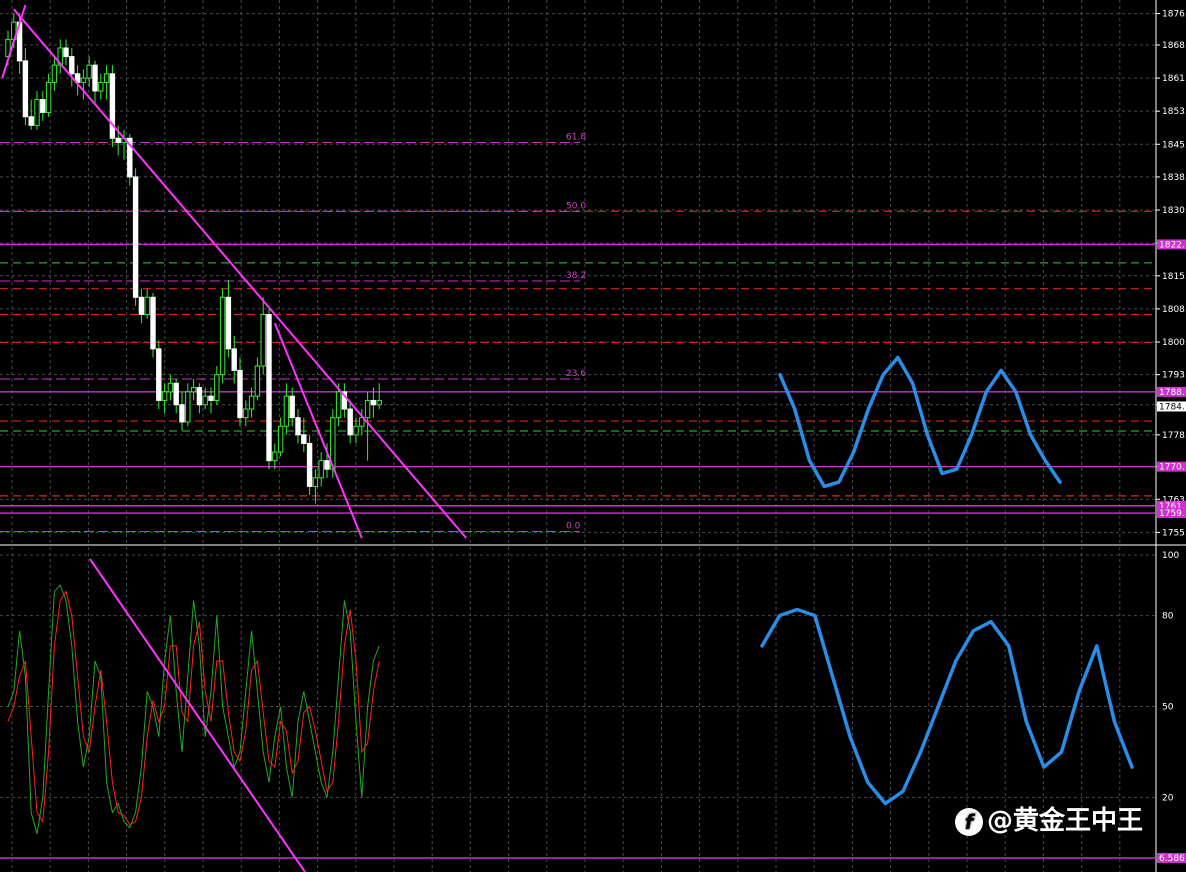 The height and width of the screenshot is (872, 1186). Describe the element at coordinates (1172, 468) in the screenshot. I see `level-price-label: 1770.` at that location.